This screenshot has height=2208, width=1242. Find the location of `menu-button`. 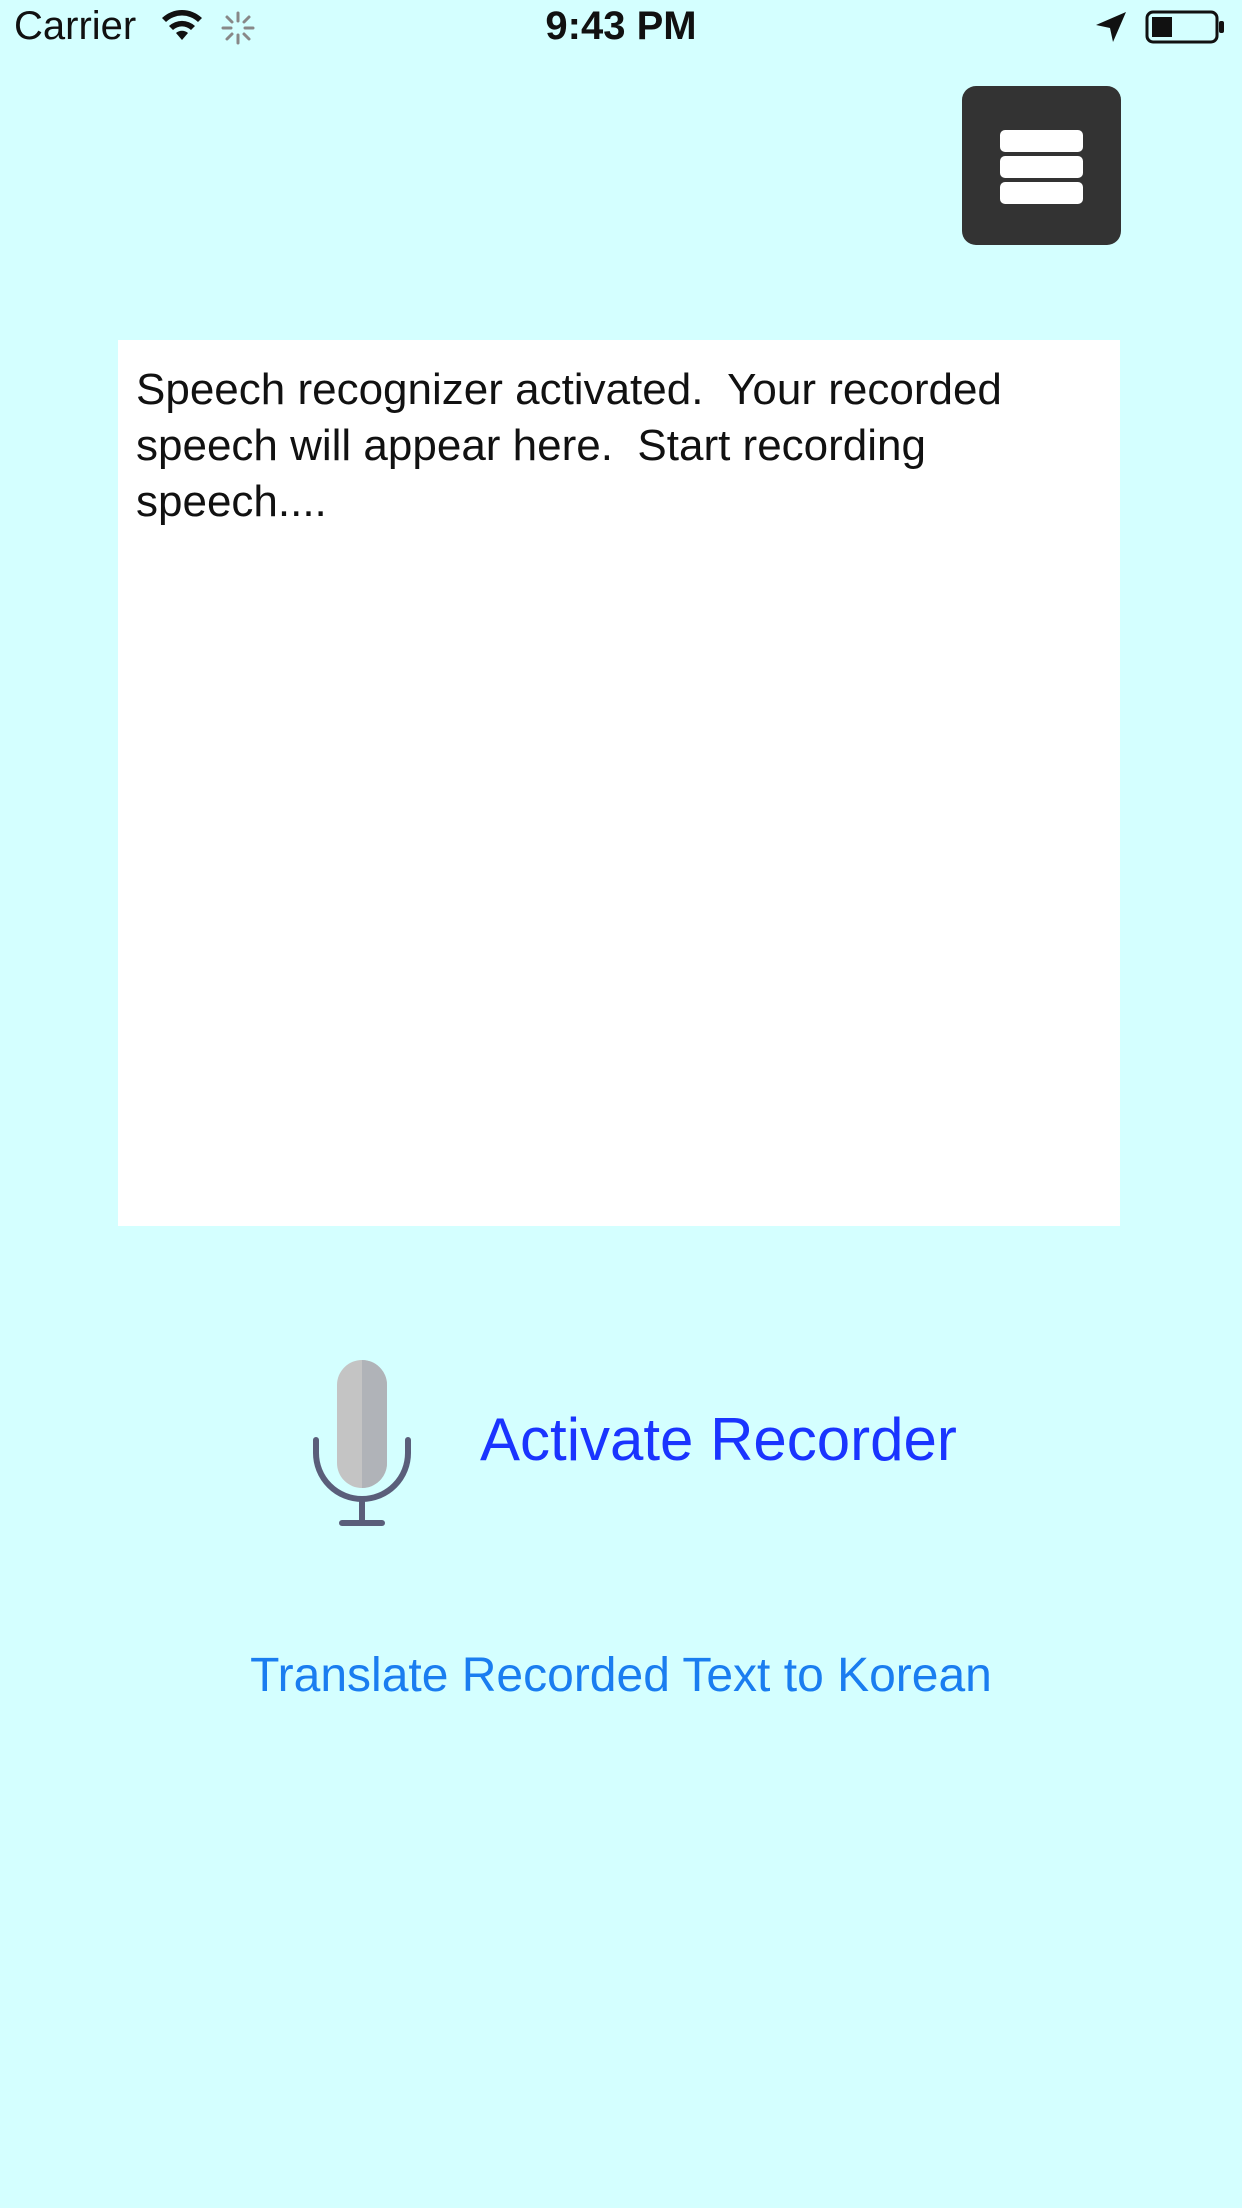

menu-button is located at coordinates (1041, 165).